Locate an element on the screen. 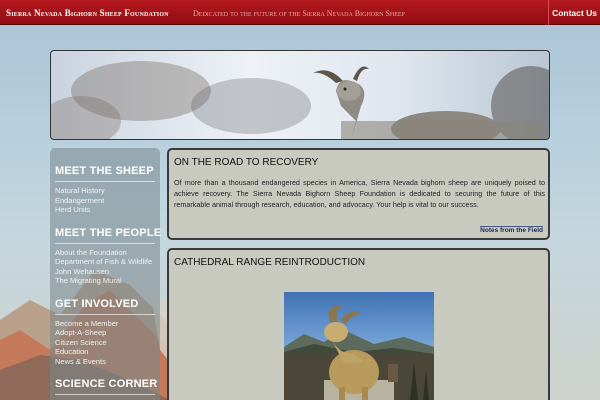  nav-item-become-member: Become a Member is located at coordinates (107, 324).